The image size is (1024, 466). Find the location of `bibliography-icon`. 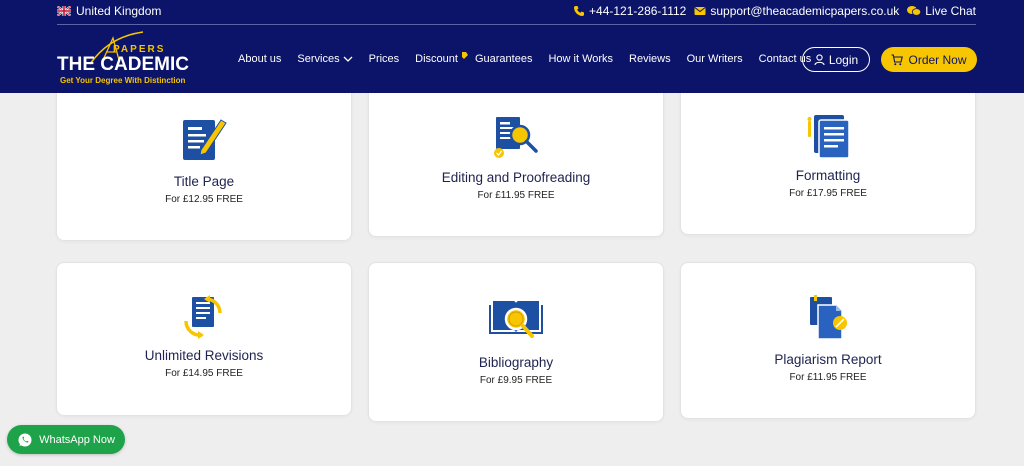

bibliography-icon is located at coordinates (516, 319).